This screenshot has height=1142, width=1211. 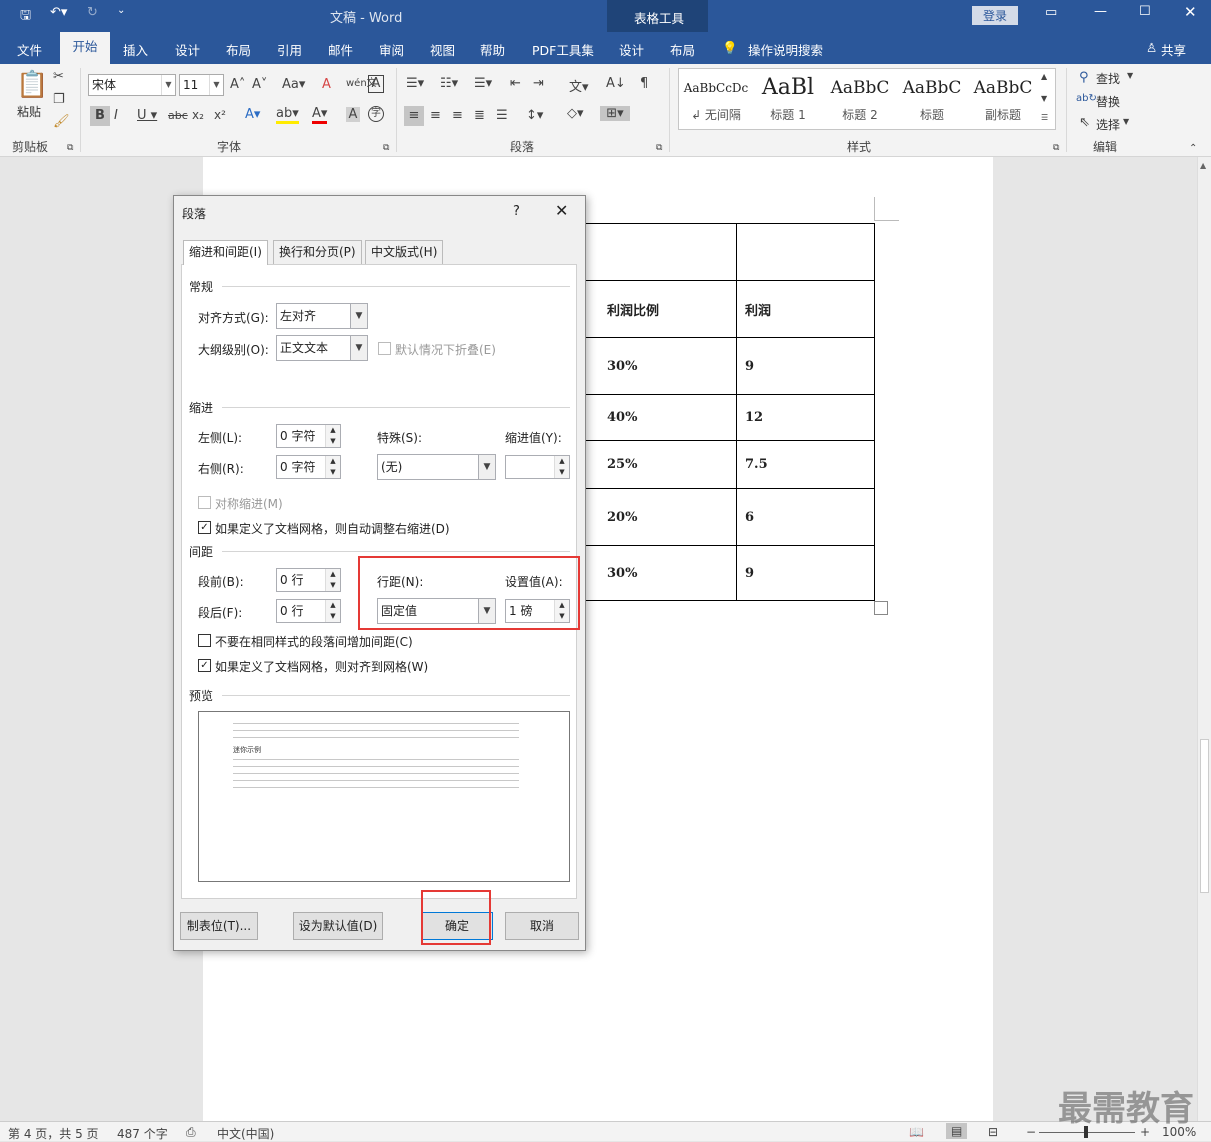 What do you see at coordinates (338, 926) in the screenshot?
I see `set-default-button: 设为默认值(D)` at bounding box center [338, 926].